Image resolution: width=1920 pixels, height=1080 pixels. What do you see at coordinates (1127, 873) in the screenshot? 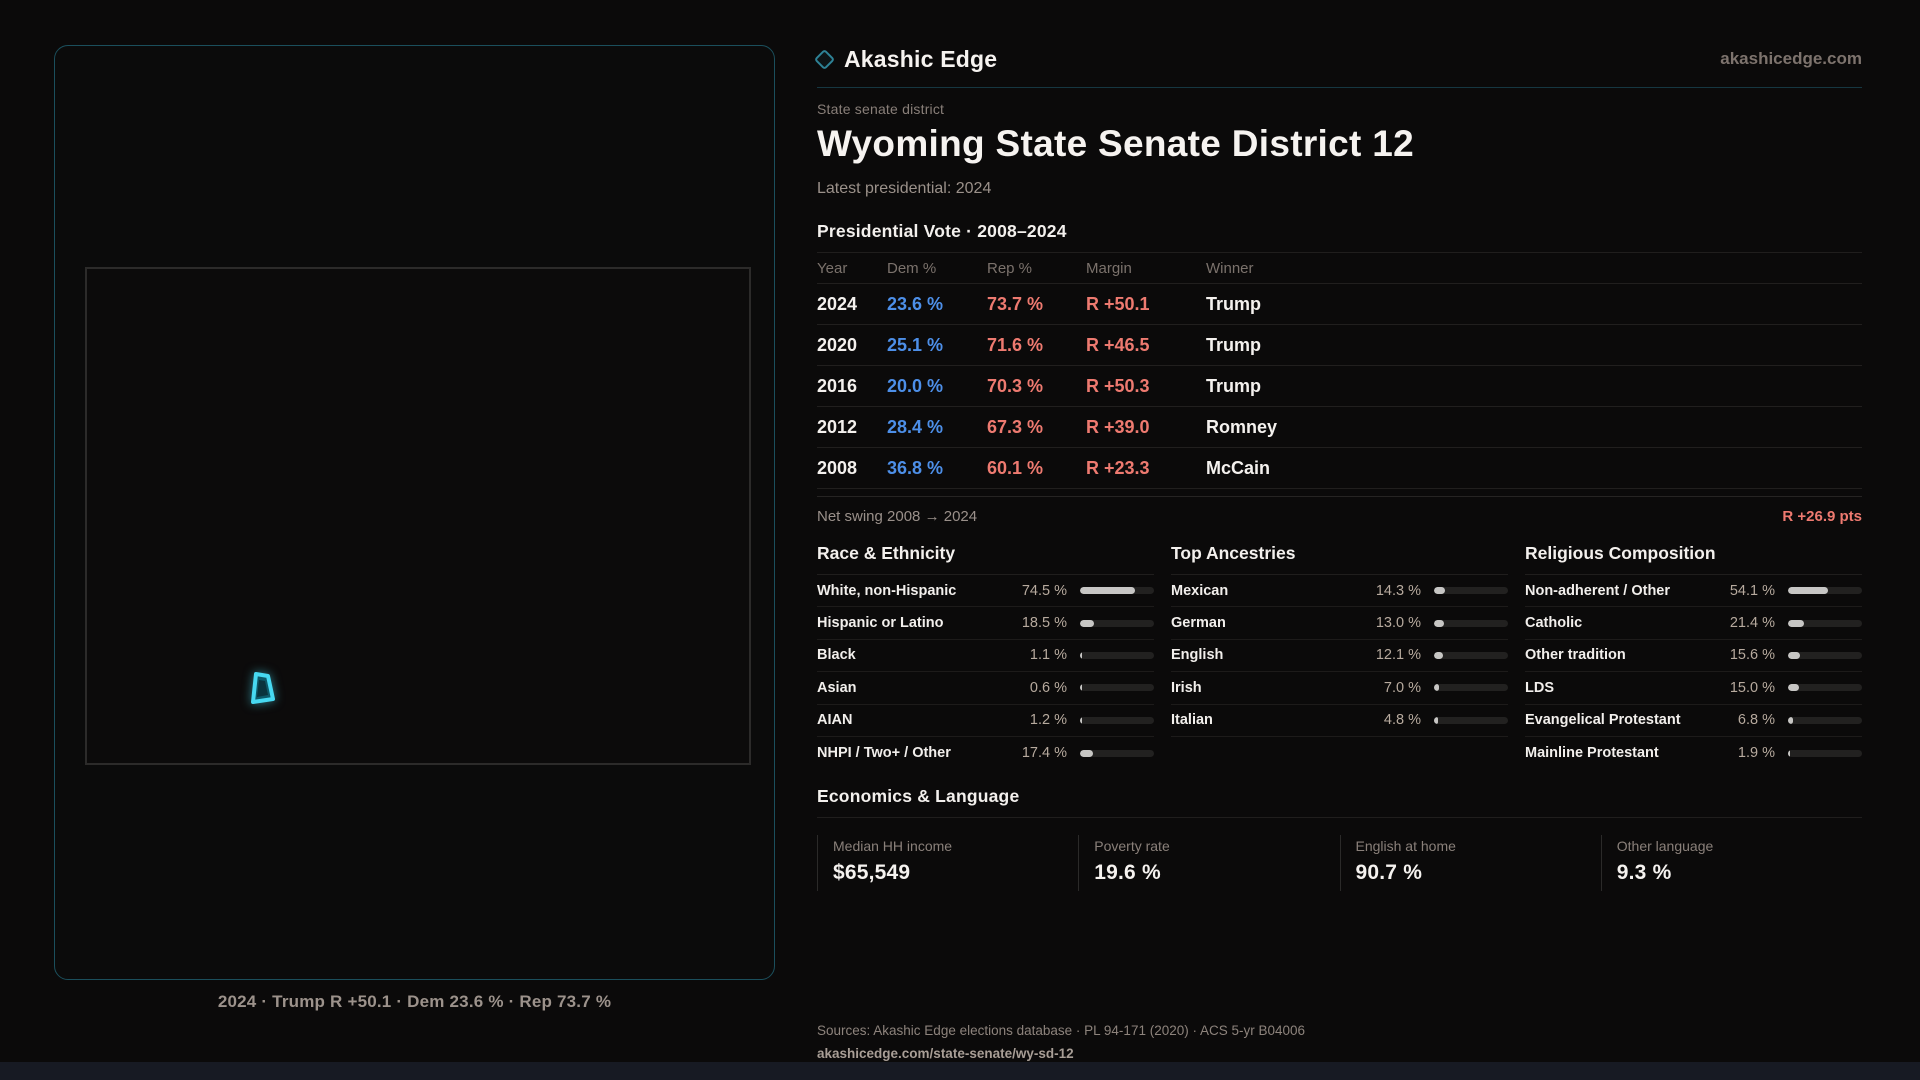
I see `economics-stat-value: 19.6 %` at bounding box center [1127, 873].